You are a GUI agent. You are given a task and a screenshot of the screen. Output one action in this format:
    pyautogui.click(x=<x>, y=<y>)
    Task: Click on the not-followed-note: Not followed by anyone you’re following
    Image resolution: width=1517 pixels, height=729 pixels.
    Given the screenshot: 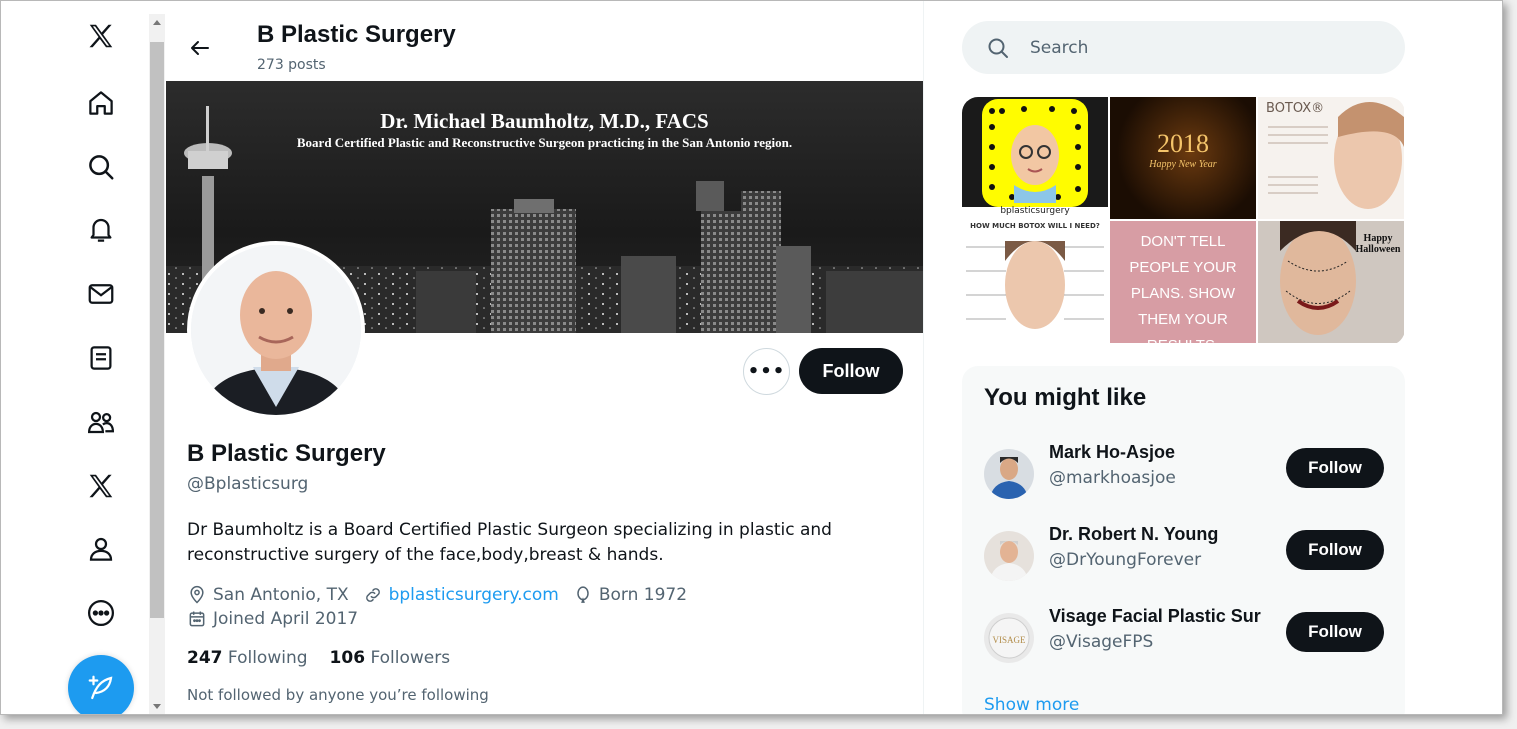 What is the action you would take?
    pyautogui.click(x=338, y=695)
    